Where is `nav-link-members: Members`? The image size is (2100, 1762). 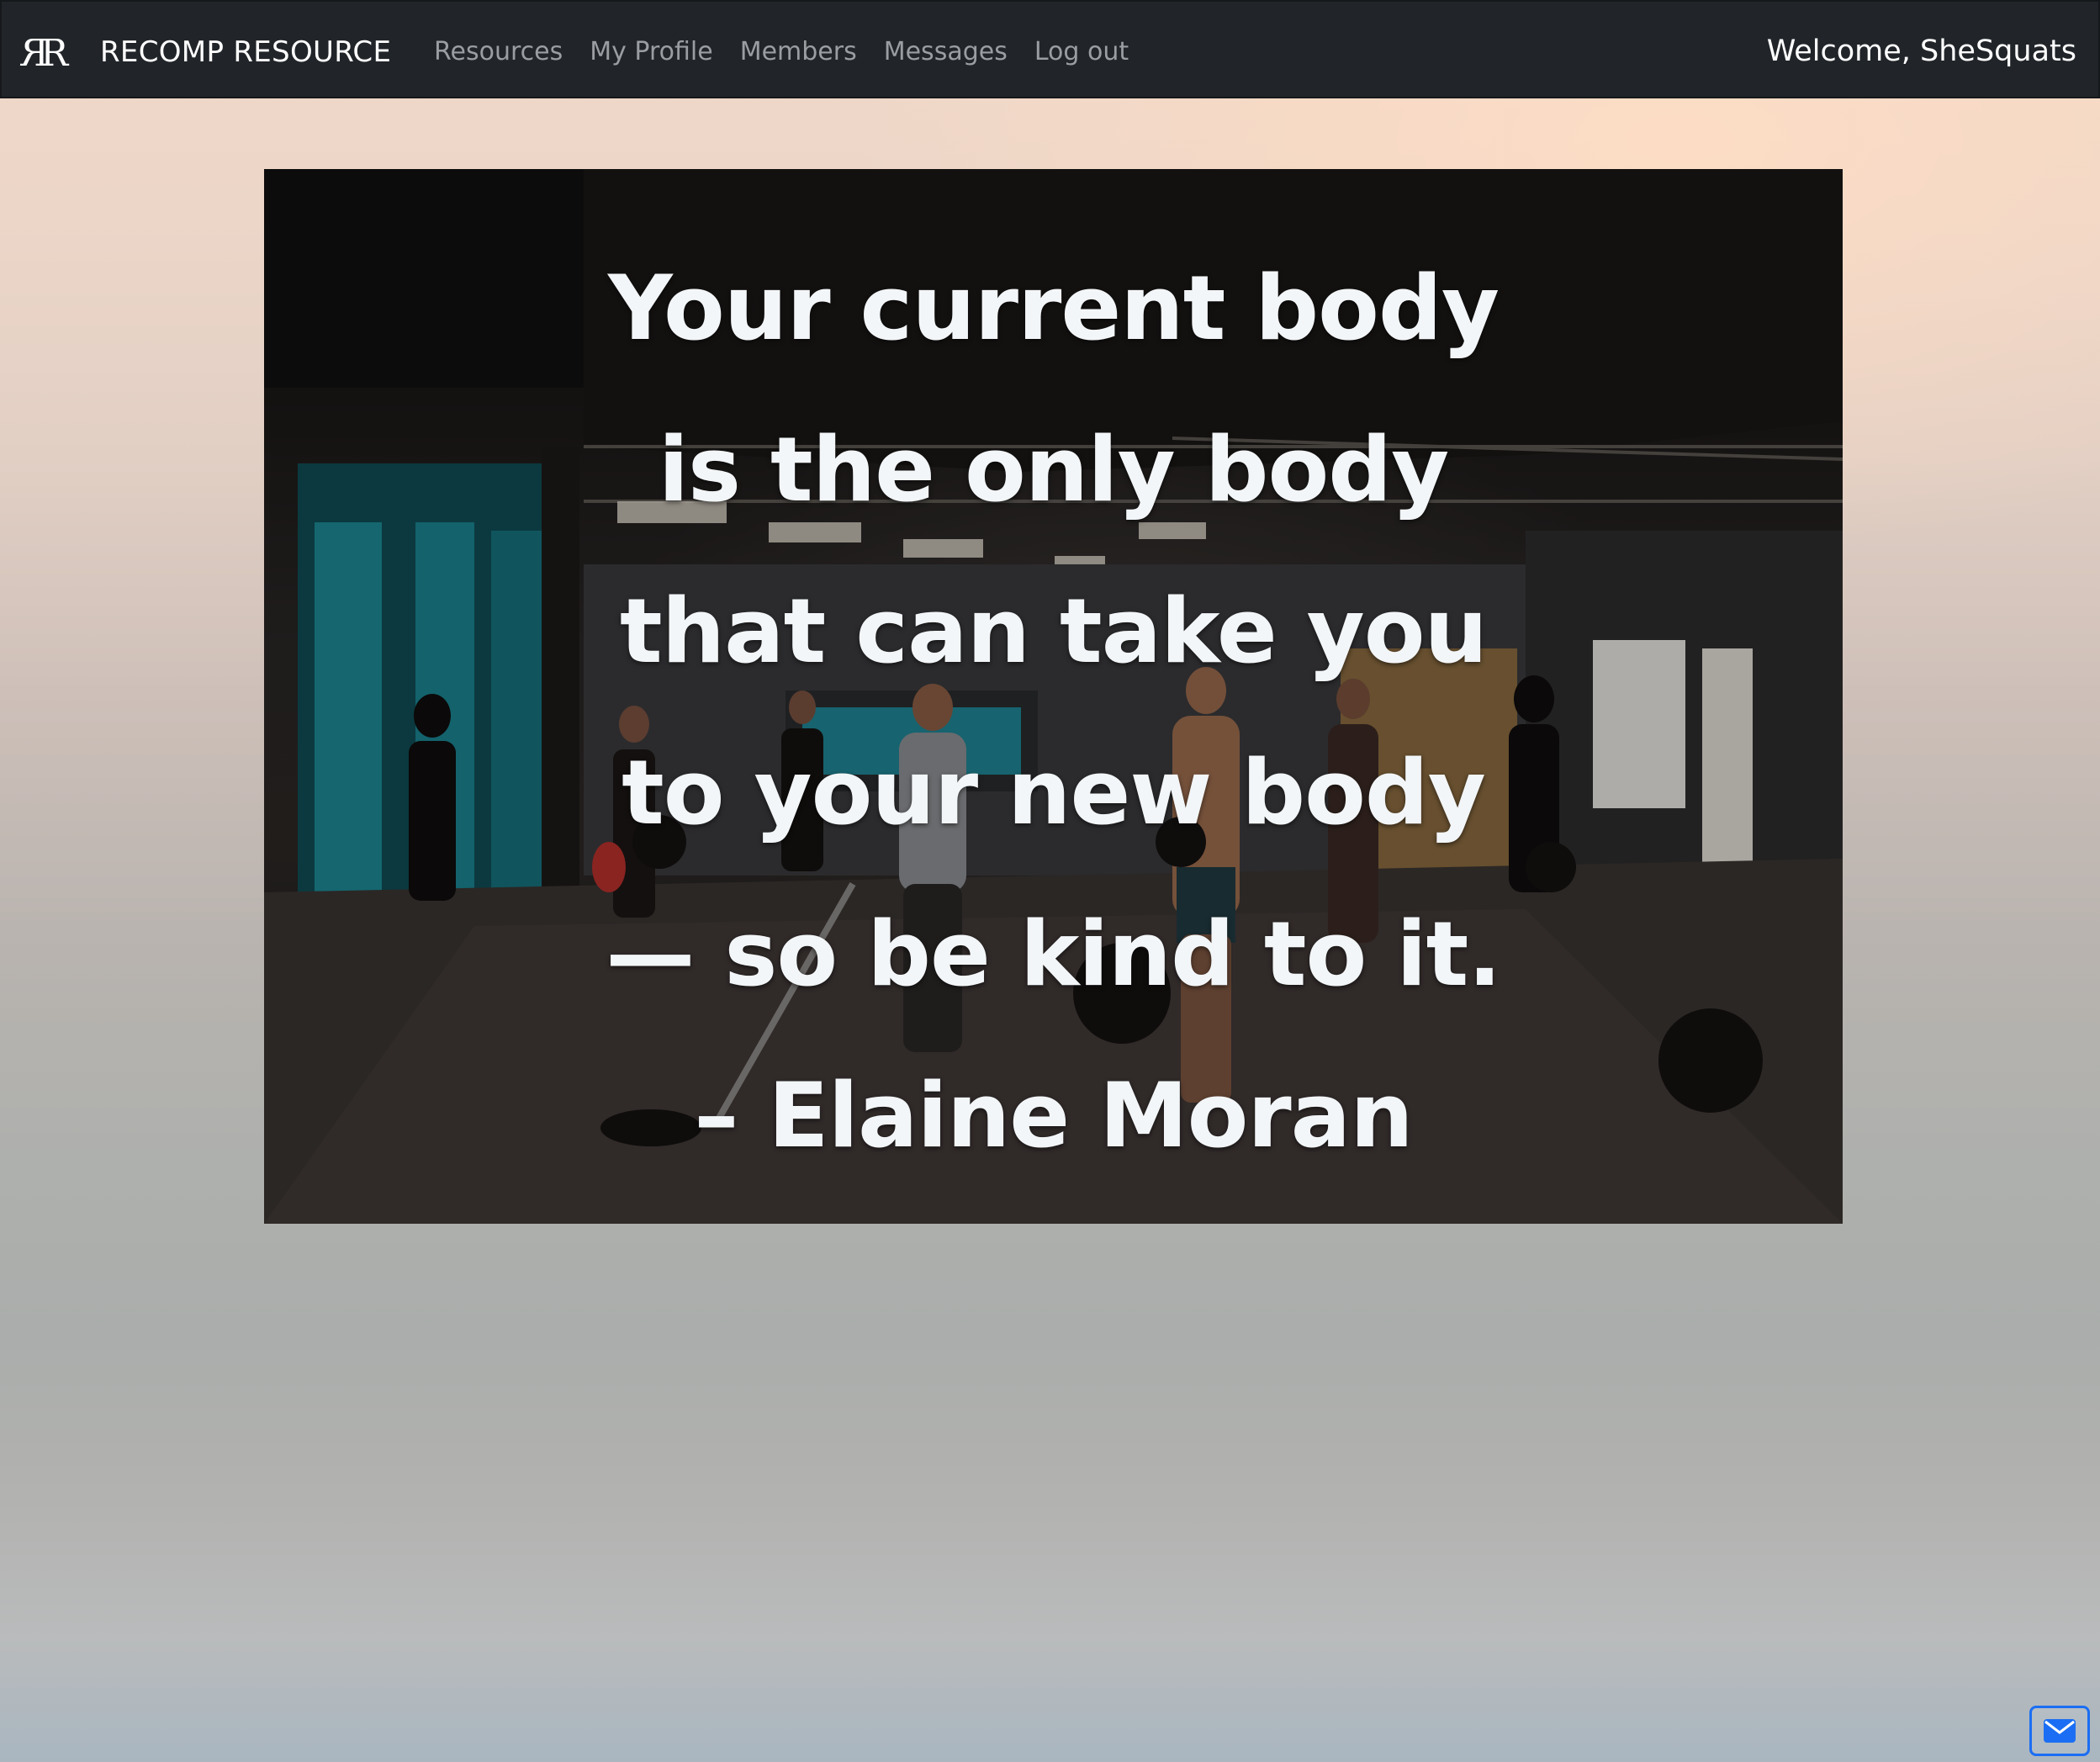 nav-link-members: Members is located at coordinates (798, 52).